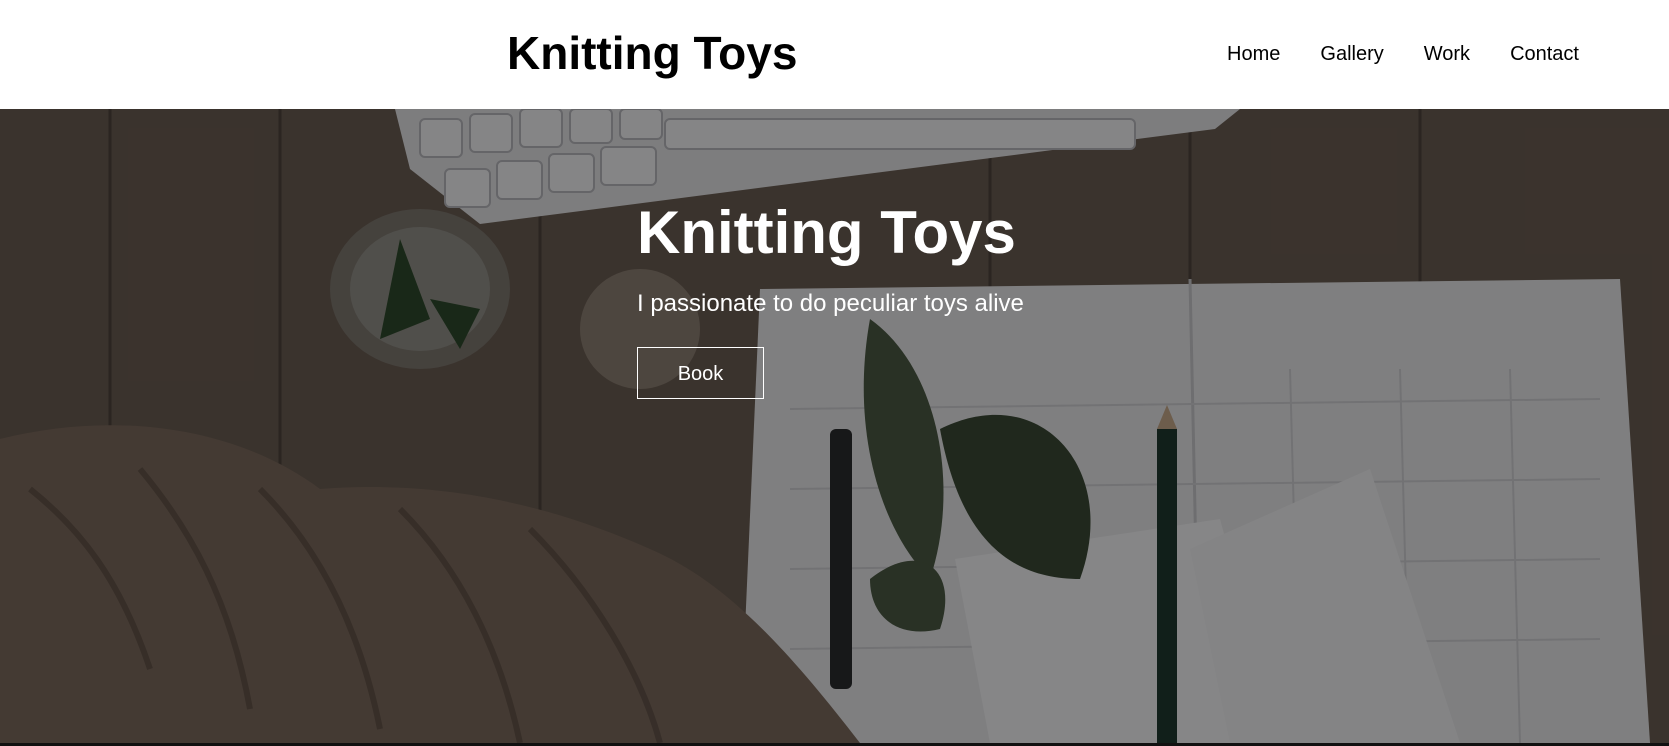 The height and width of the screenshot is (746, 1669). What do you see at coordinates (1403, 54) in the screenshot?
I see `main-nav: Home Gallery Work Contact` at bounding box center [1403, 54].